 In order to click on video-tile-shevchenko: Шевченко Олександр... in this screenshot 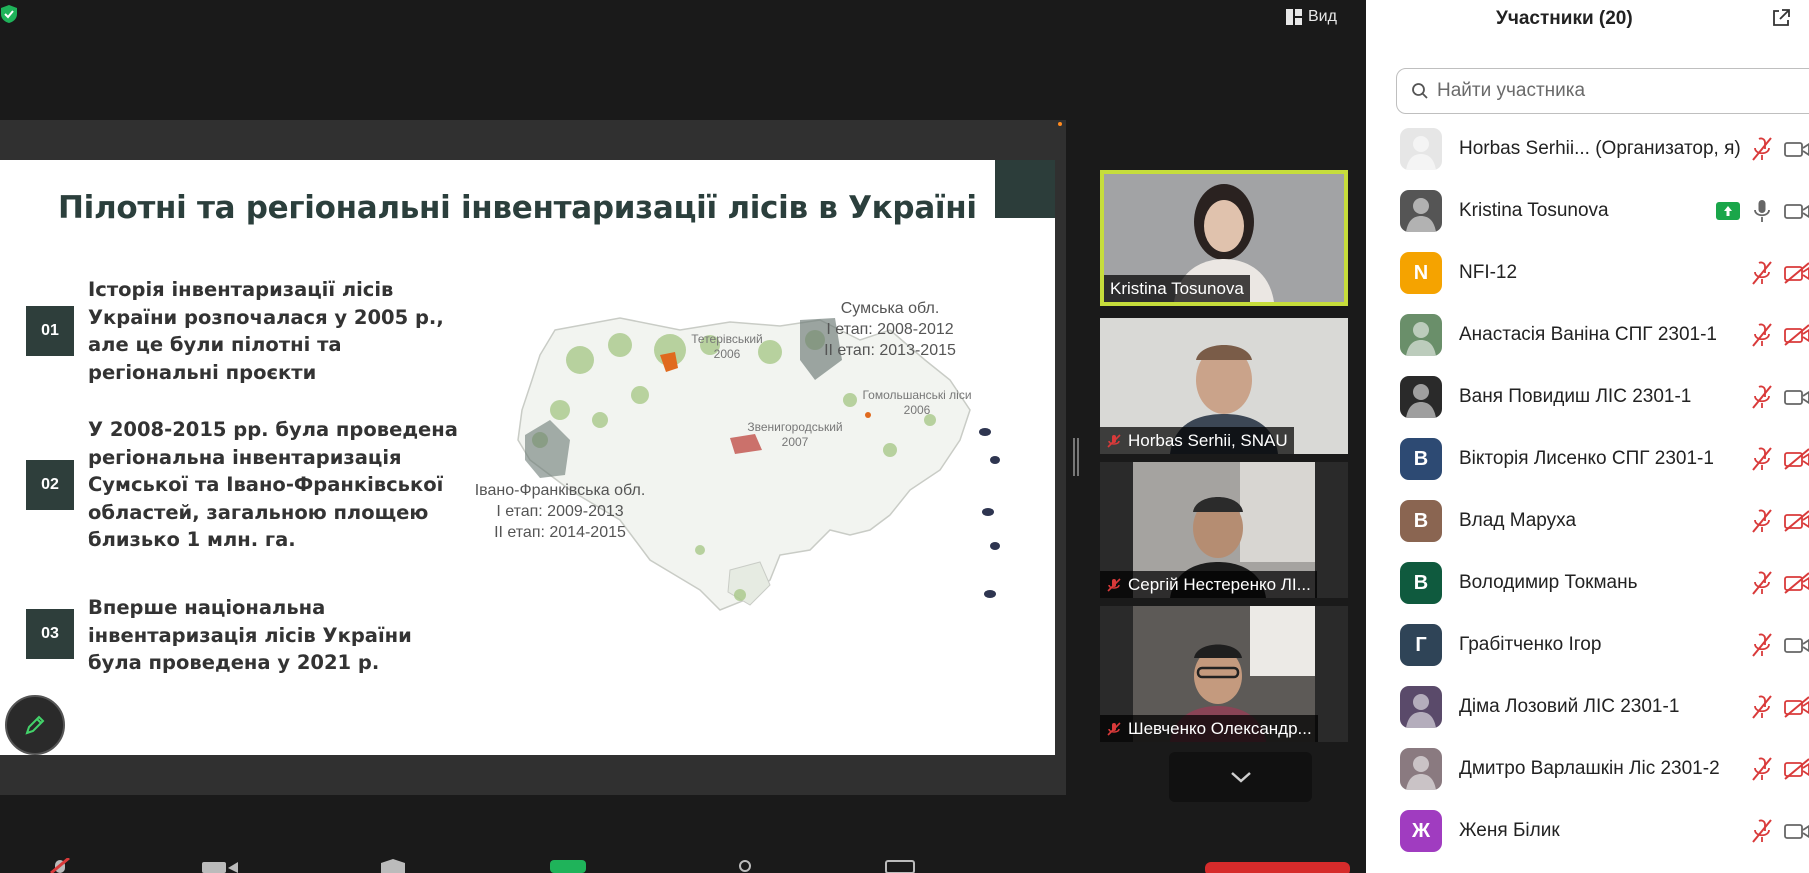, I will do `click(1224, 674)`.